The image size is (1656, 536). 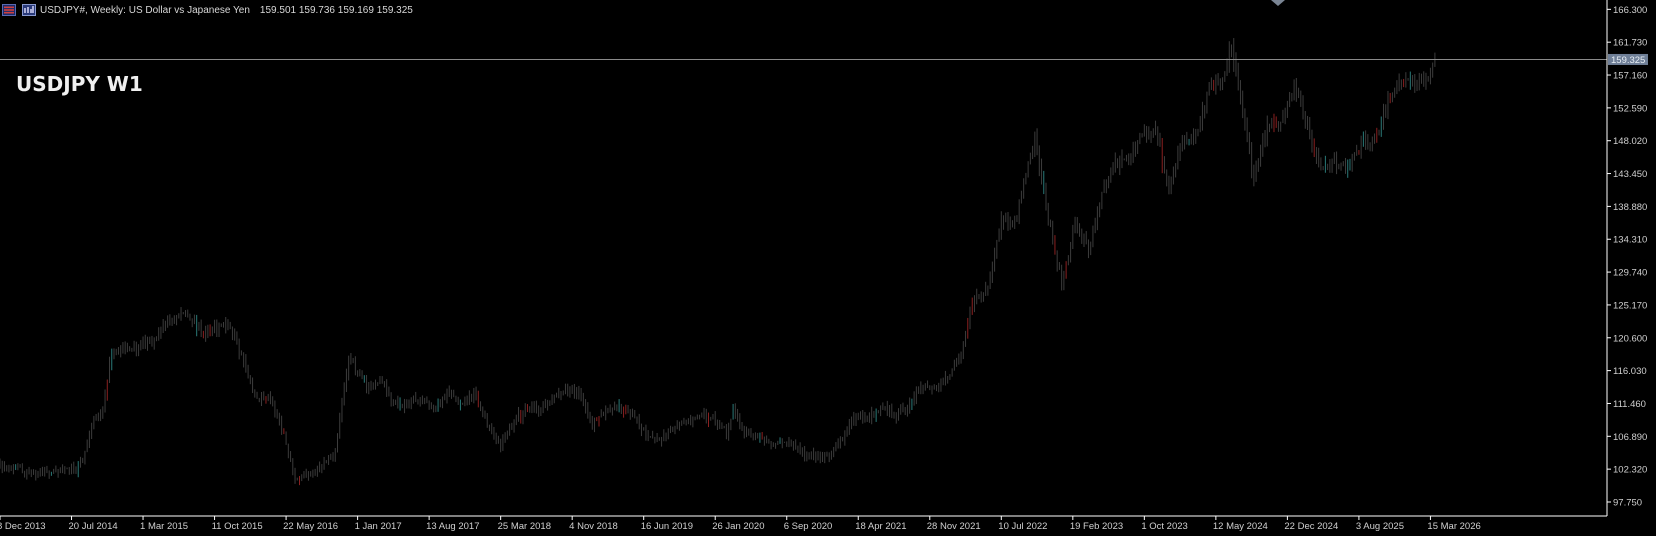 I want to click on x-tick-label: 11 Oct 2015, so click(x=237, y=526).